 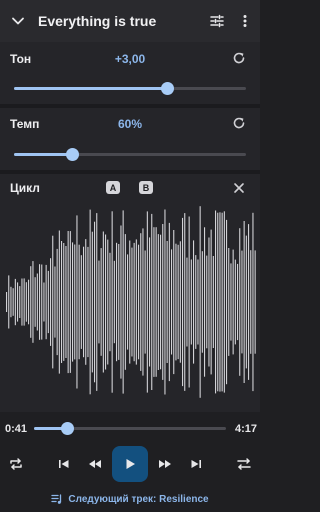 I want to click on back-button, so click(x=18, y=21).